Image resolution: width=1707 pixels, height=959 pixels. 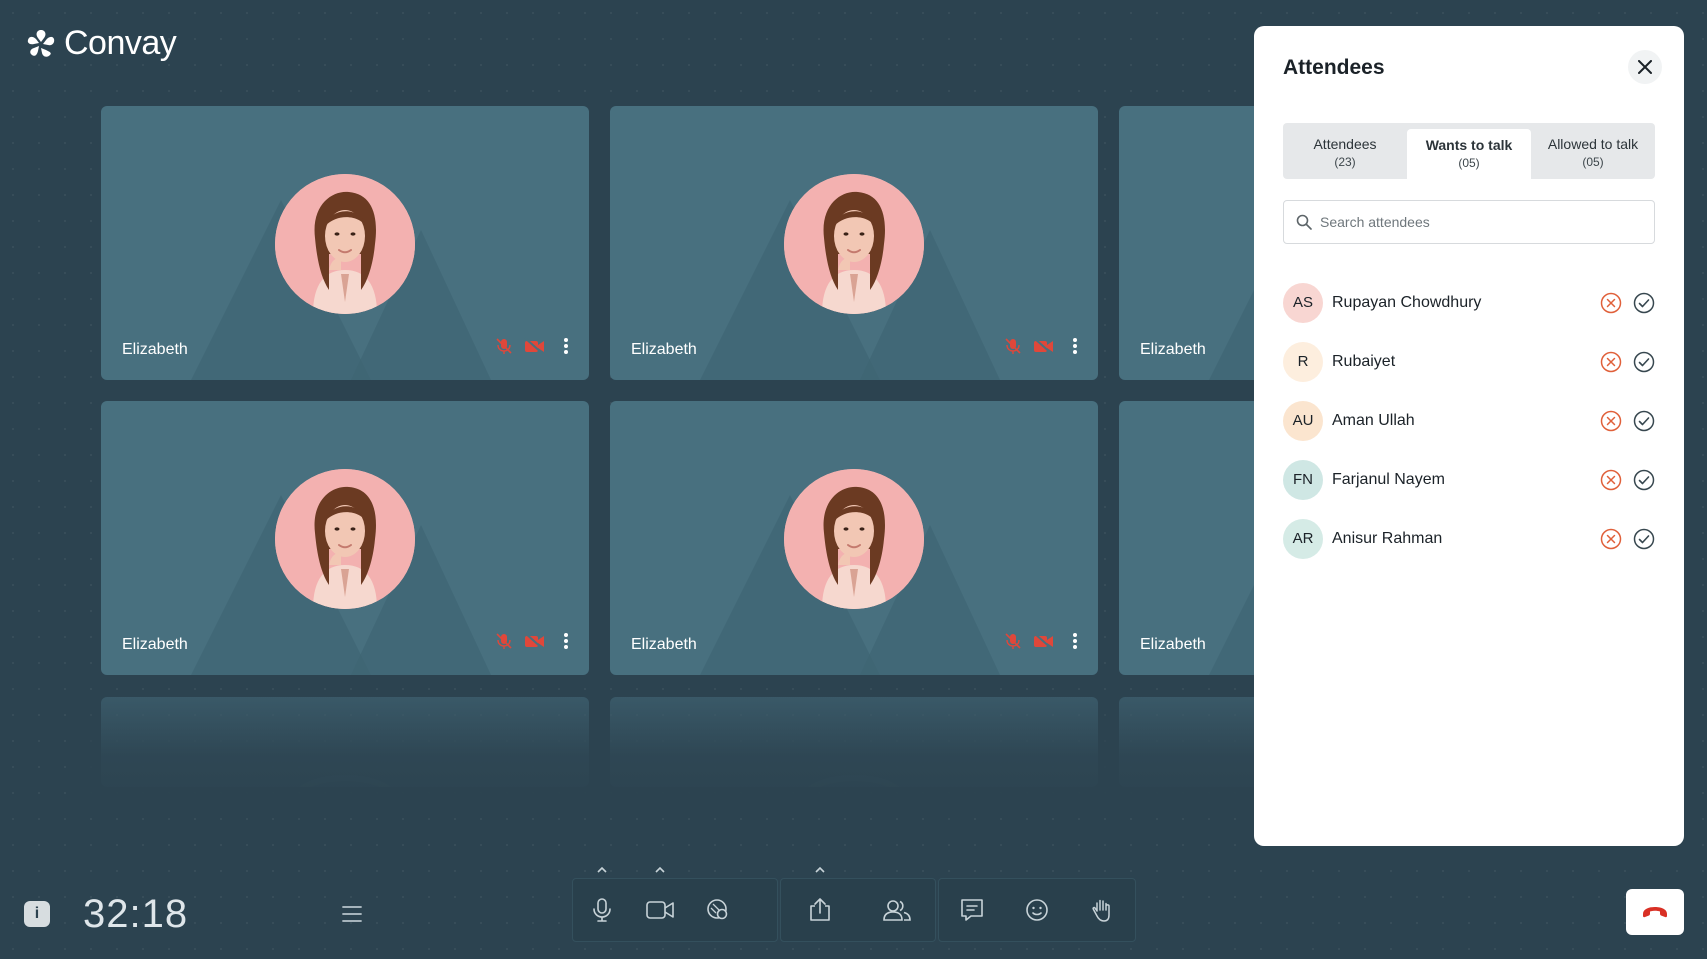 What do you see at coordinates (660, 870) in the screenshot?
I see `camera-options-caret` at bounding box center [660, 870].